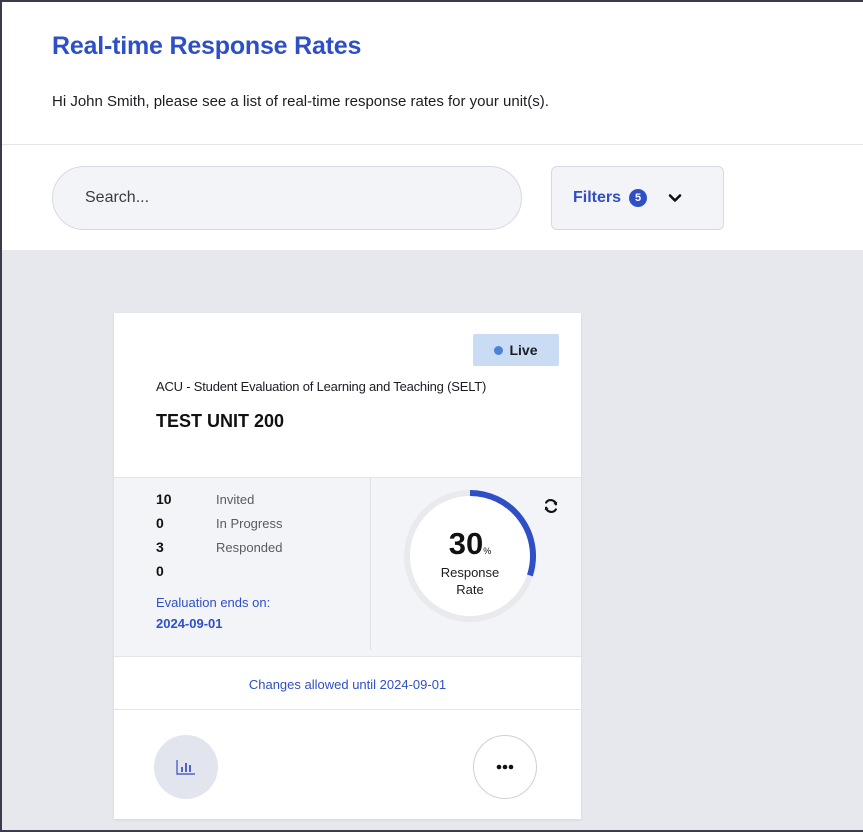  I want to click on chevron-down-icon, so click(675, 198).